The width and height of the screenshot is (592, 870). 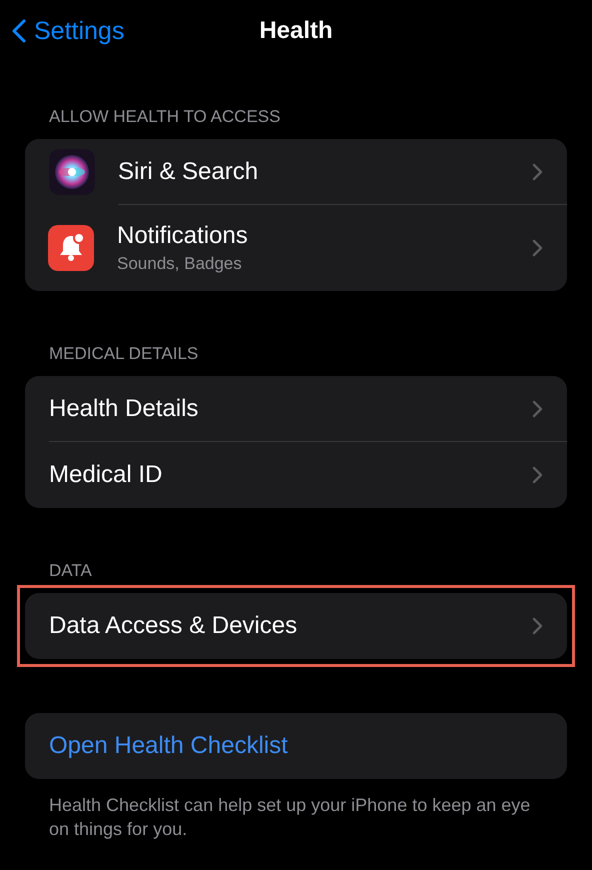 I want to click on siri-icon, so click(x=72, y=172).